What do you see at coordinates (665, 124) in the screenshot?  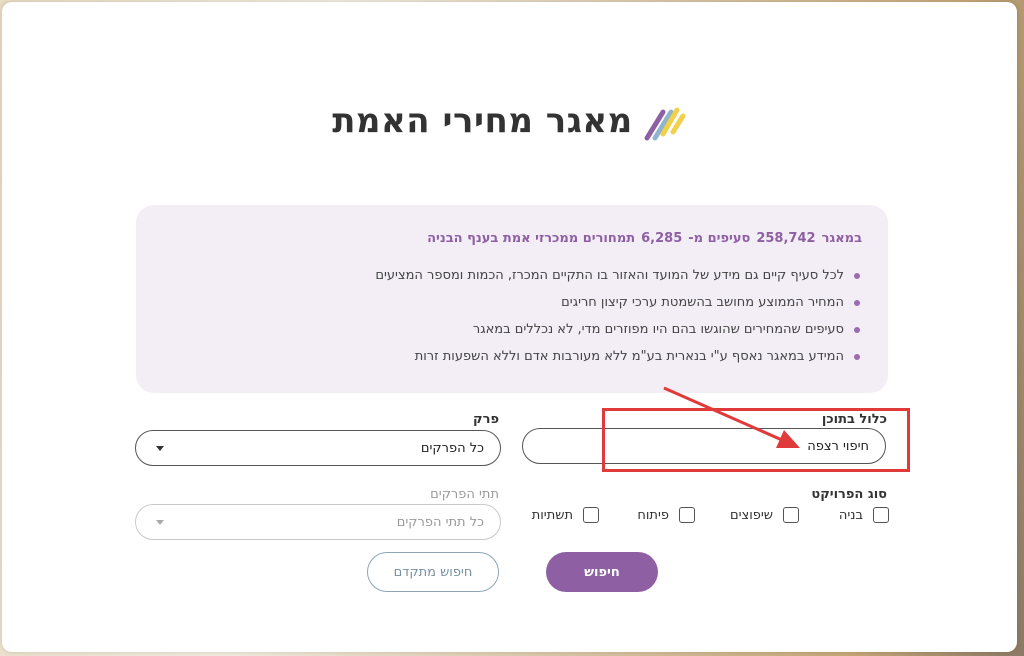 I see `logo-icon` at bounding box center [665, 124].